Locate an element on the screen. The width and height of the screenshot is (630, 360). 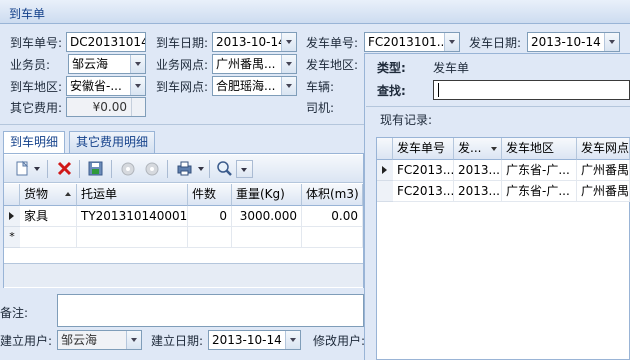
more-dropdown-button is located at coordinates (244, 169).